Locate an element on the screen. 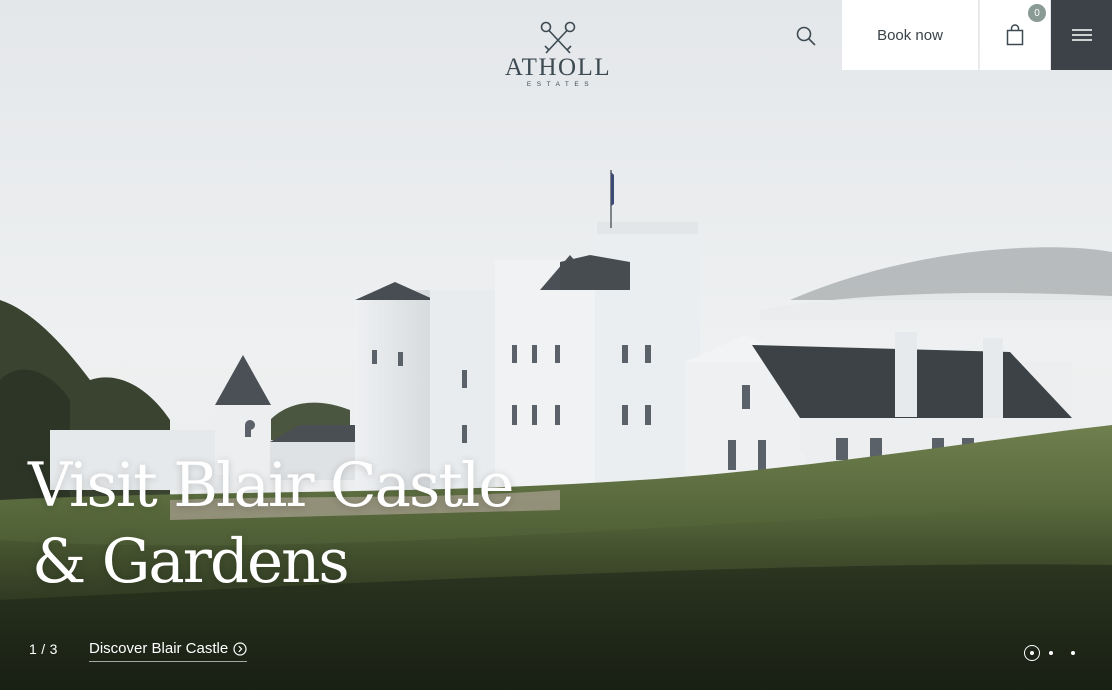 This screenshot has height=690, width=1112. hamburger-menu-icon is located at coordinates (1081, 35).